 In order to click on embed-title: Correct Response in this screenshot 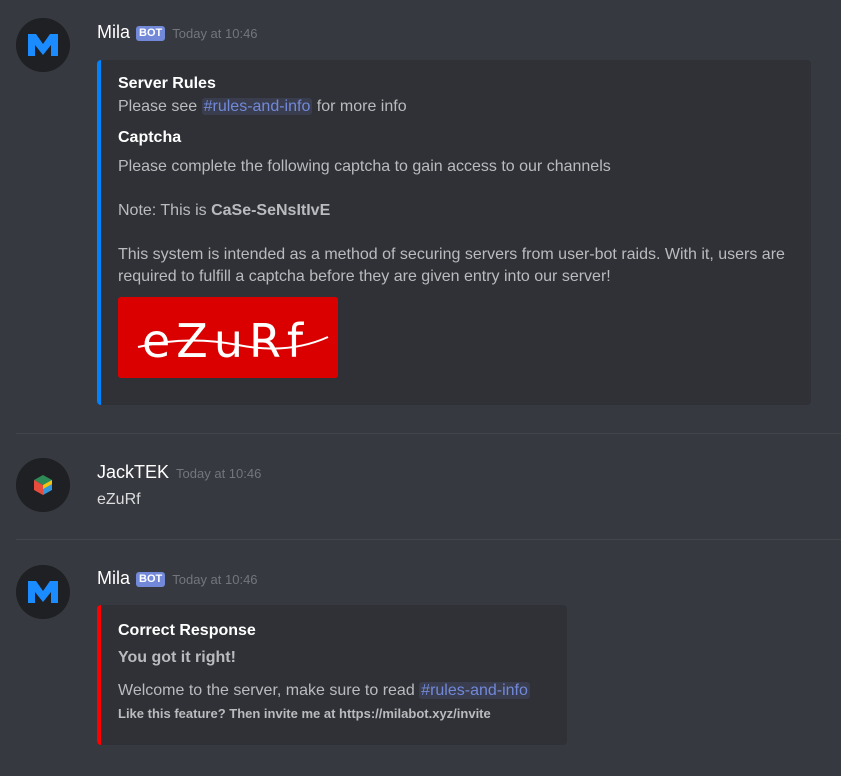, I will do `click(187, 630)`.